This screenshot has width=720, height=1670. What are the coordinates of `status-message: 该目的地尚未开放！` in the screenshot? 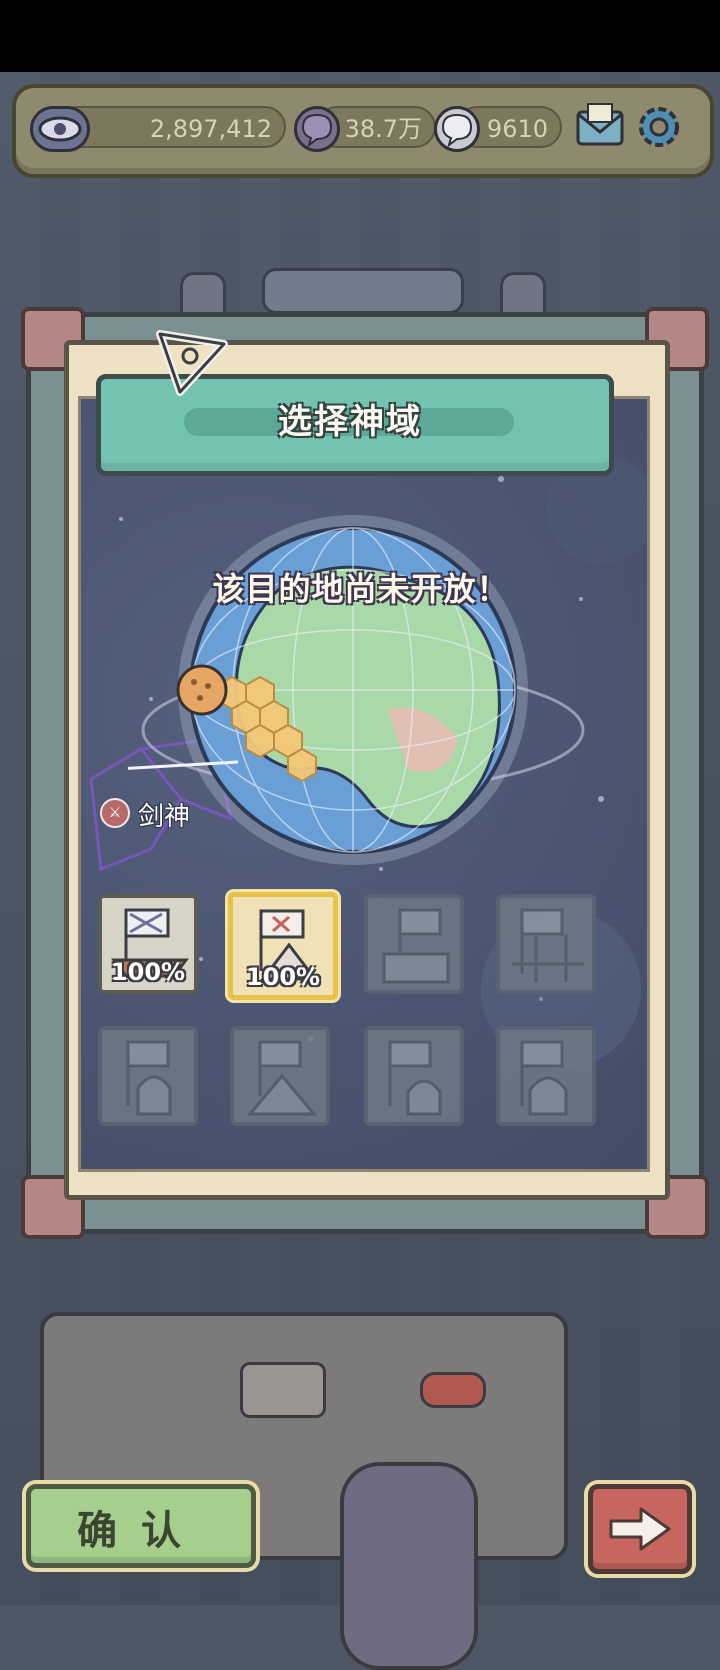 It's located at (361, 589).